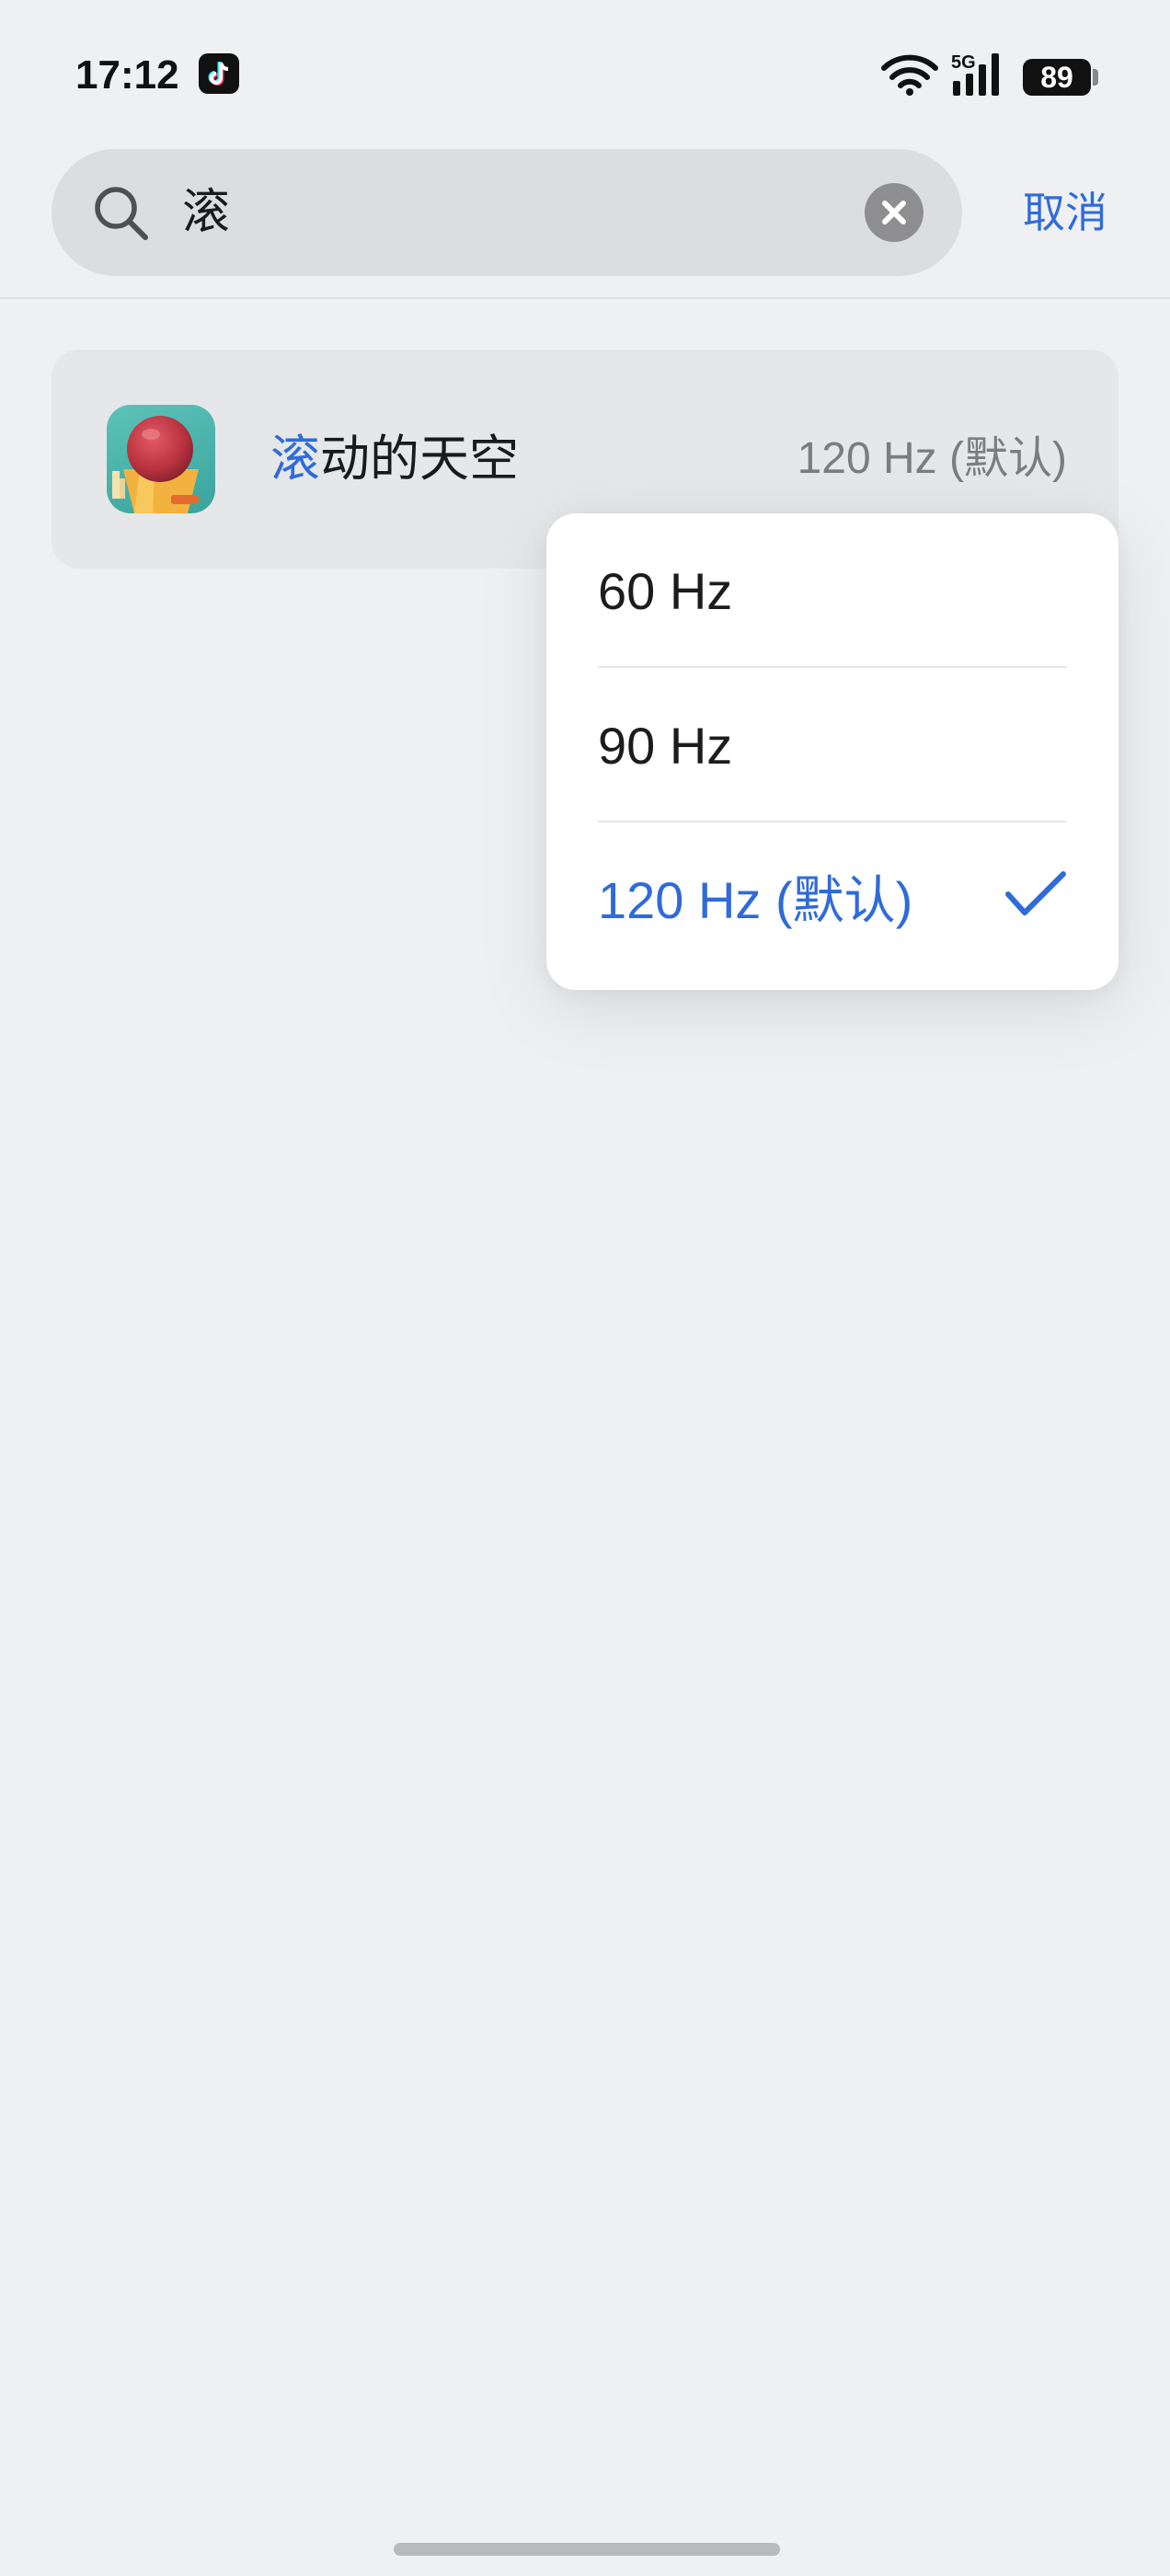  What do you see at coordinates (127, 75) in the screenshot?
I see `status-time: 17:12` at bounding box center [127, 75].